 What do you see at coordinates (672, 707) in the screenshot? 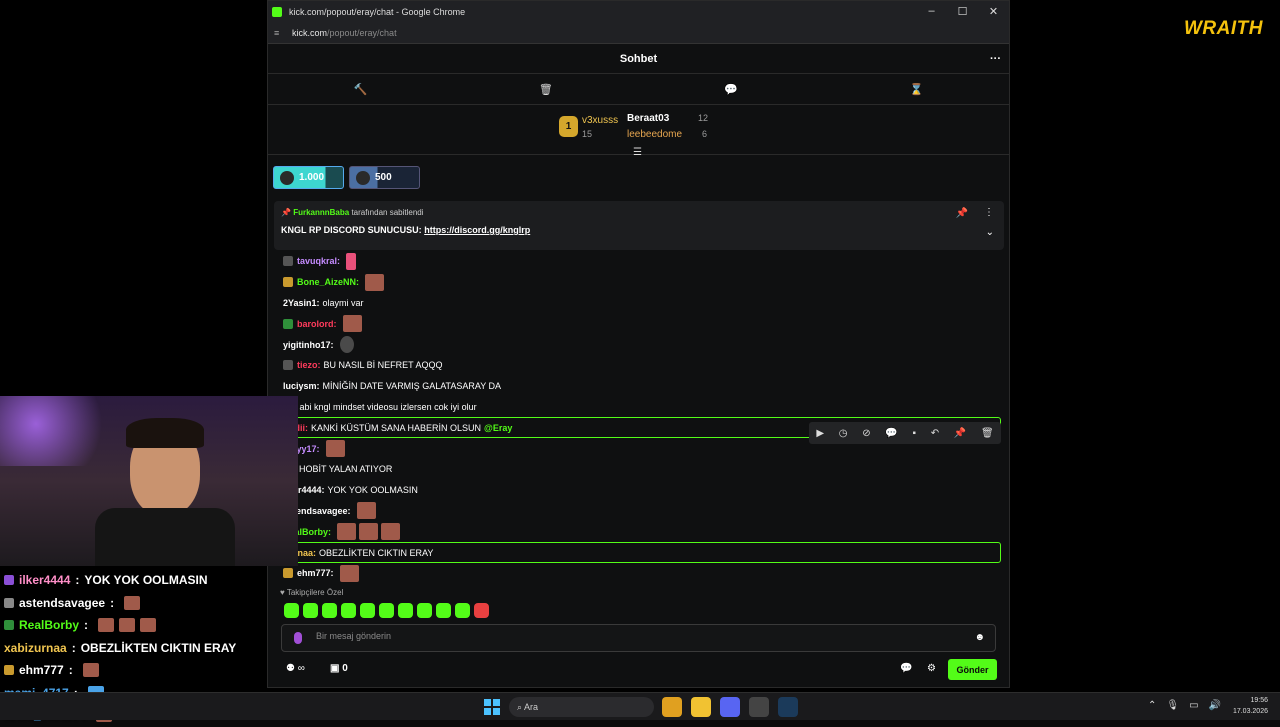
I see `chrome-icon` at bounding box center [672, 707].